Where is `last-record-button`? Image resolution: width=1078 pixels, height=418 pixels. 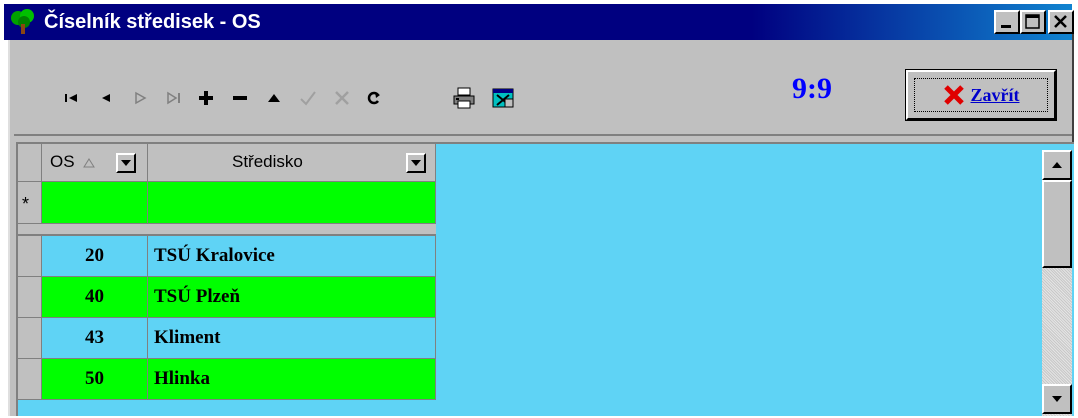 last-record-button is located at coordinates (174, 98).